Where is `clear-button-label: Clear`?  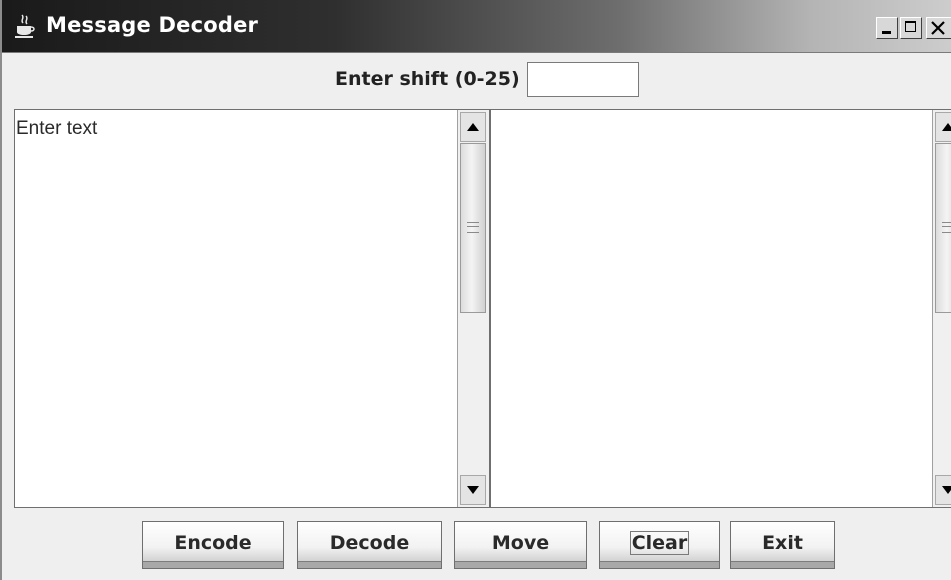 clear-button-label: Clear is located at coordinates (659, 543).